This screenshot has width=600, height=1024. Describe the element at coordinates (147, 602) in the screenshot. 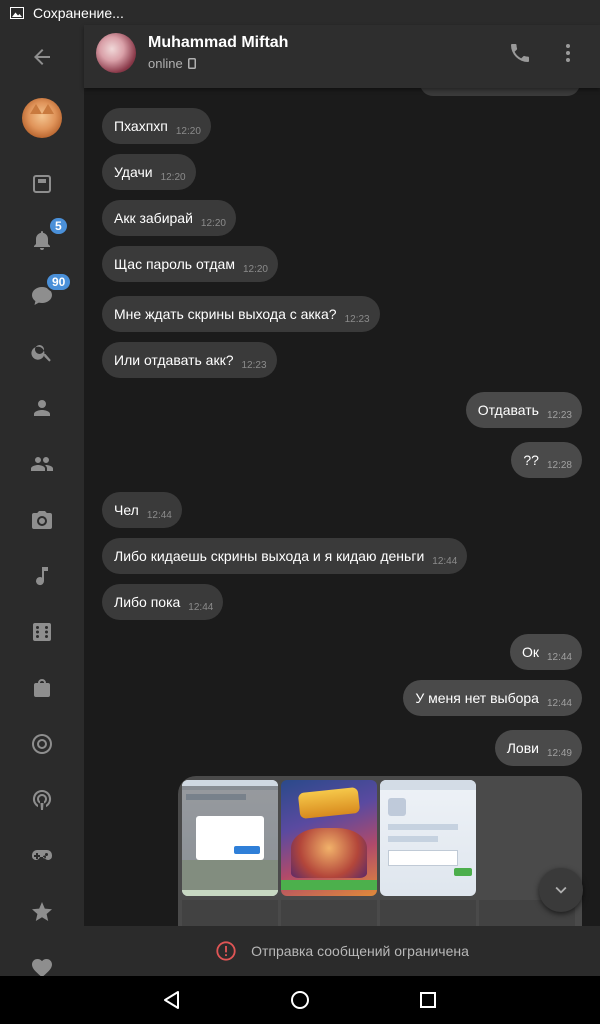

I see `message-text: Либо пока` at that location.